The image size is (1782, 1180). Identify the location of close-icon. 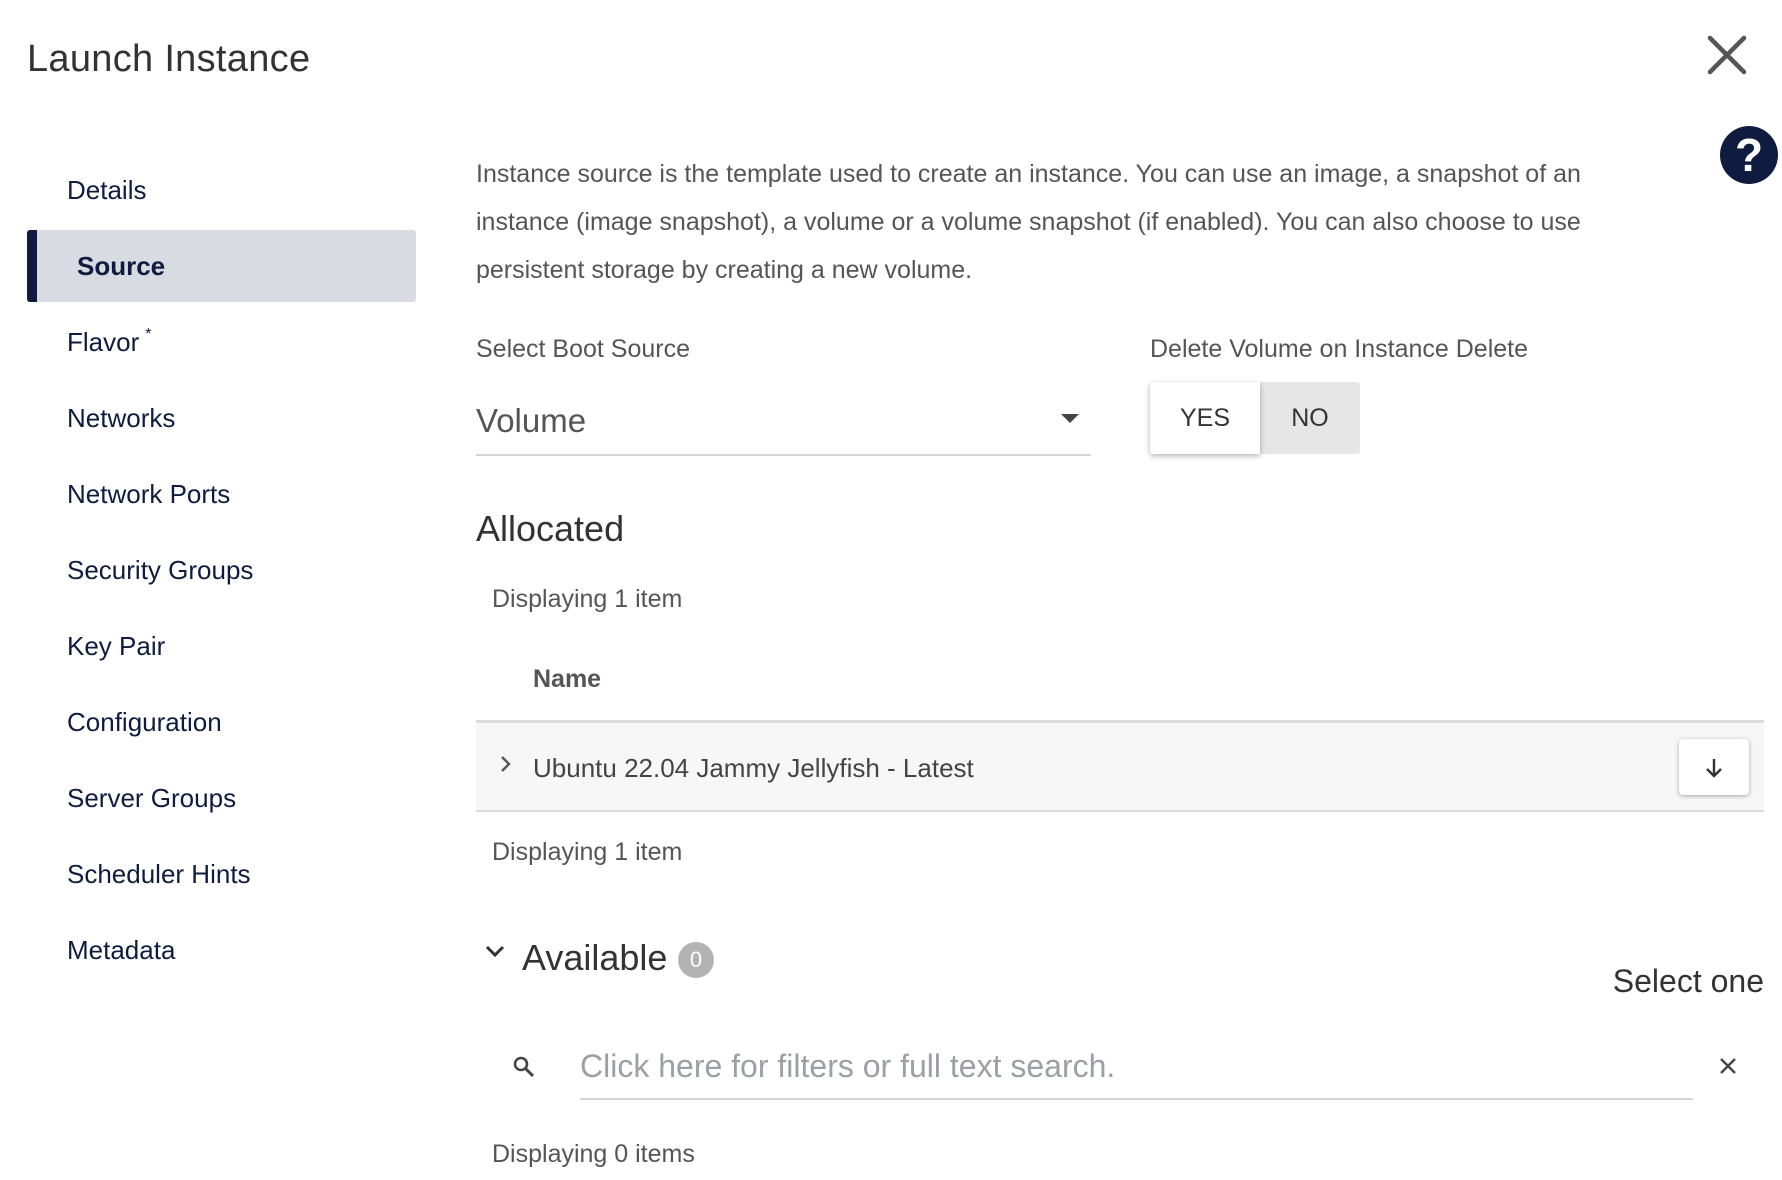
(1727, 55).